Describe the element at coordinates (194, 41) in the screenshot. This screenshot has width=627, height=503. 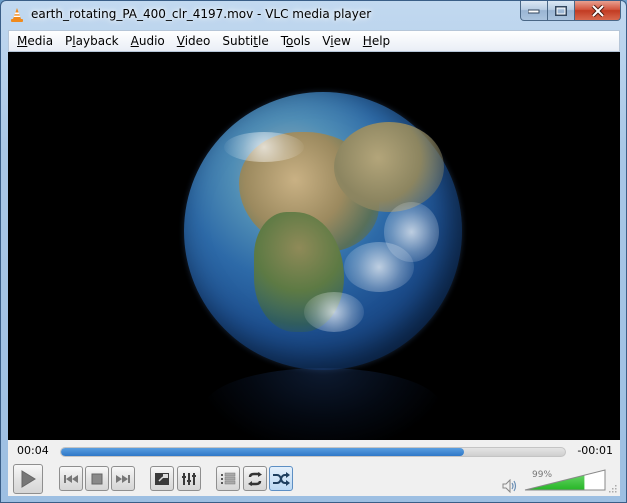
I see `menu-video: Video` at that location.